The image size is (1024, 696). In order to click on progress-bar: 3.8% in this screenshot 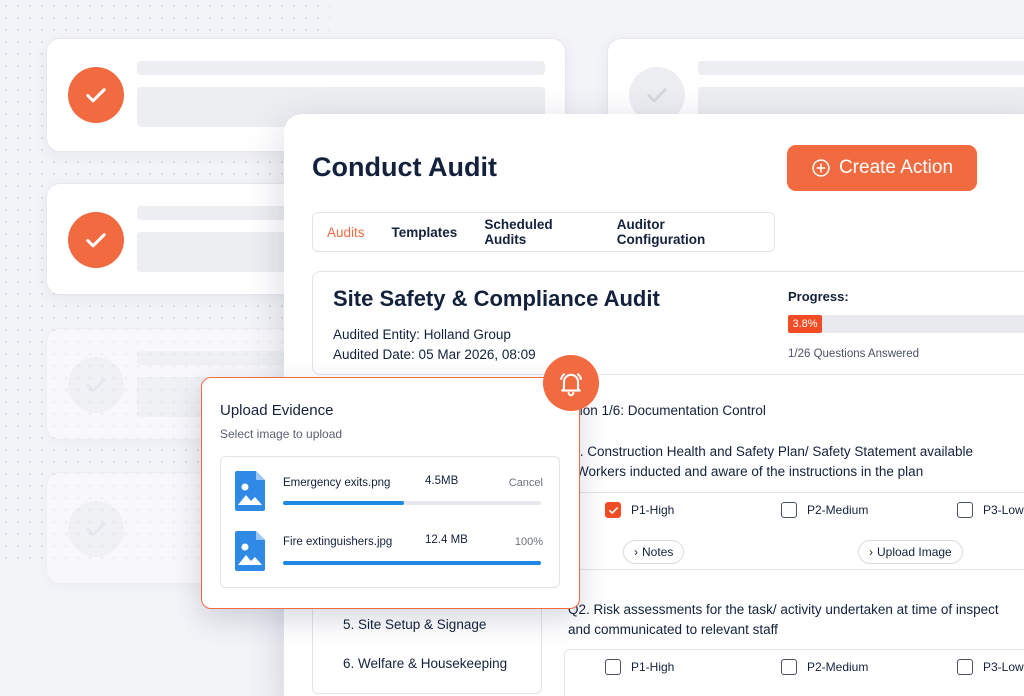, I will do `click(906, 324)`.